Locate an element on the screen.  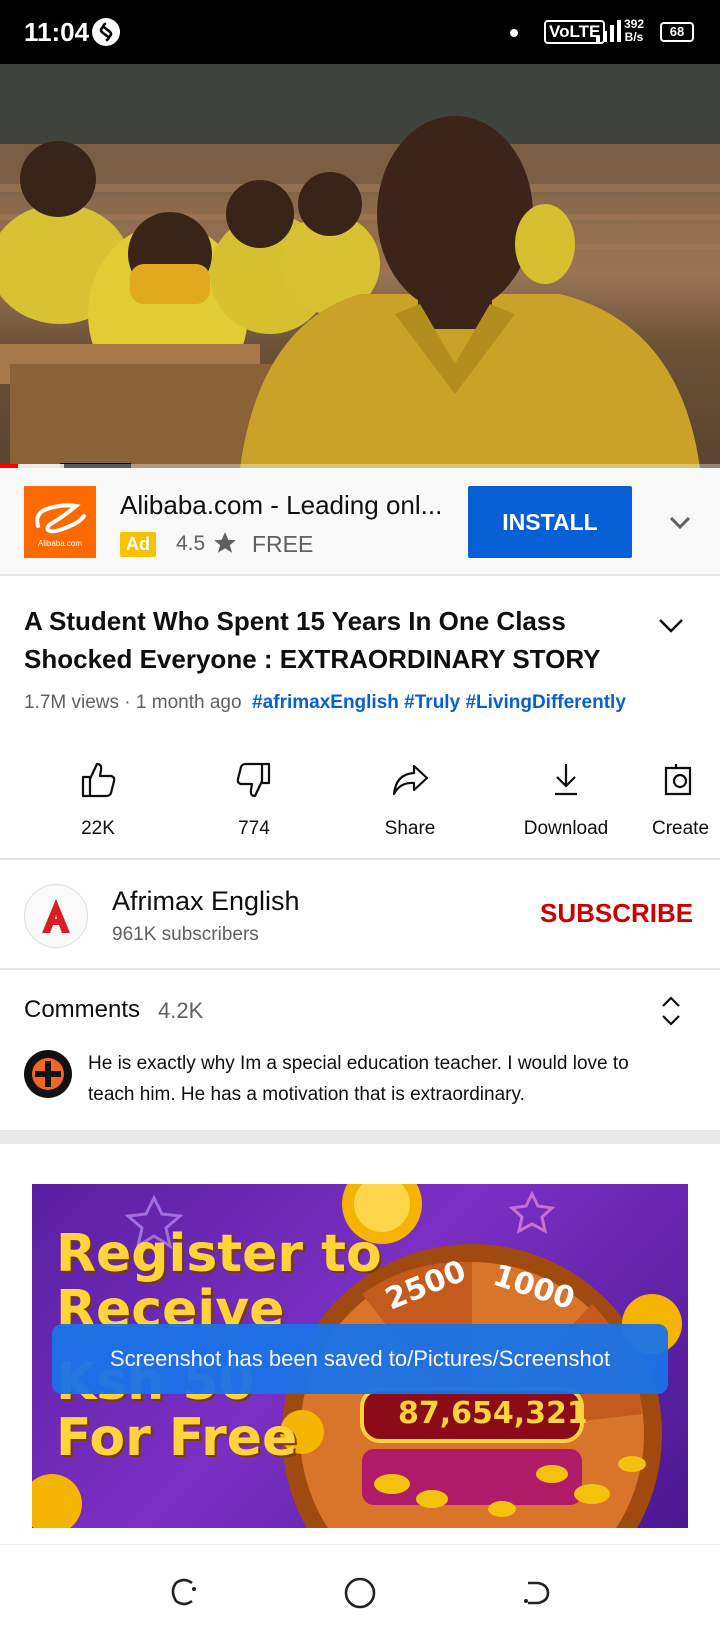
signal-icon is located at coordinates (608, 31).